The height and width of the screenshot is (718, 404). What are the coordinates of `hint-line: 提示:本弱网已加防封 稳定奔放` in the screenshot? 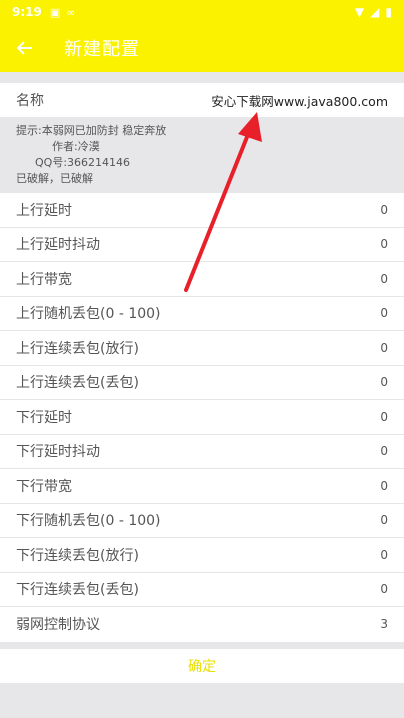 It's located at (91, 130).